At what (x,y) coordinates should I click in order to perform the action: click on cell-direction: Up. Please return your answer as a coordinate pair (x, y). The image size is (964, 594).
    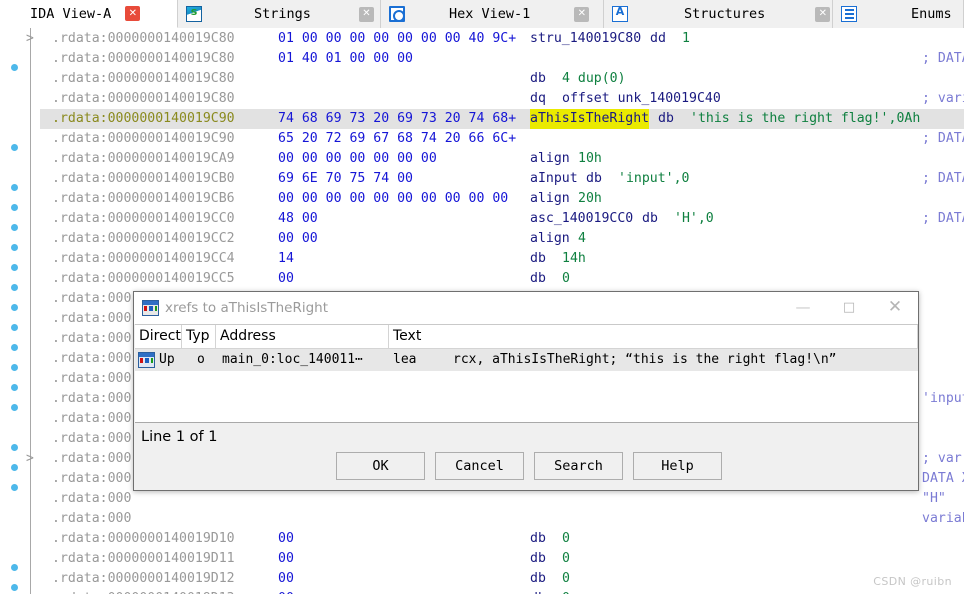
    Looking at the image, I should click on (167, 359).